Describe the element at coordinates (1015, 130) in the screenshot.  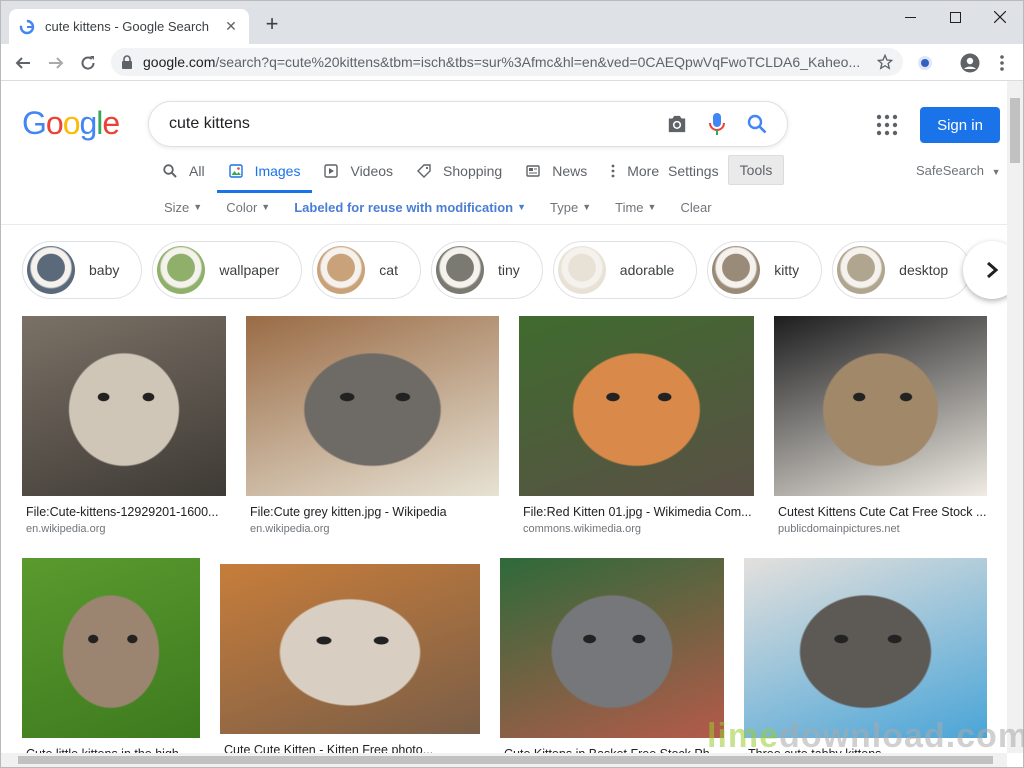
I see `scroll-thumb` at that location.